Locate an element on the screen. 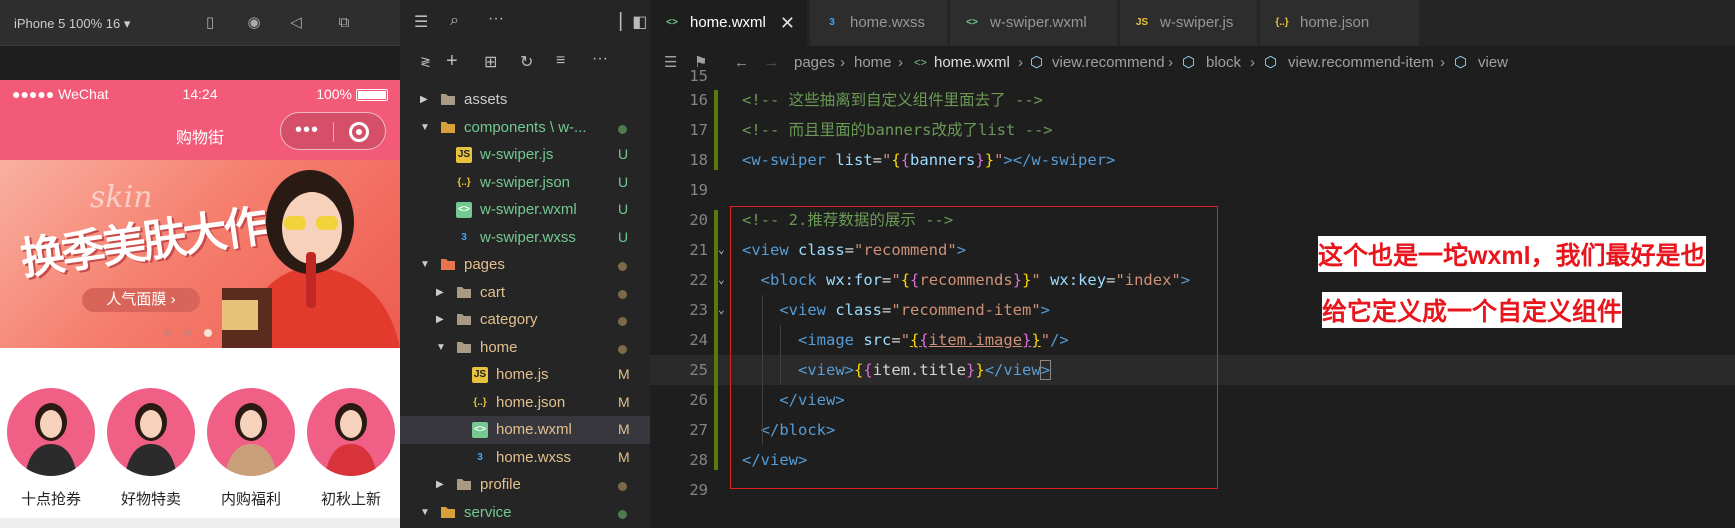 The image size is (1735, 528). folder-row: ▼ home is located at coordinates (525, 348).